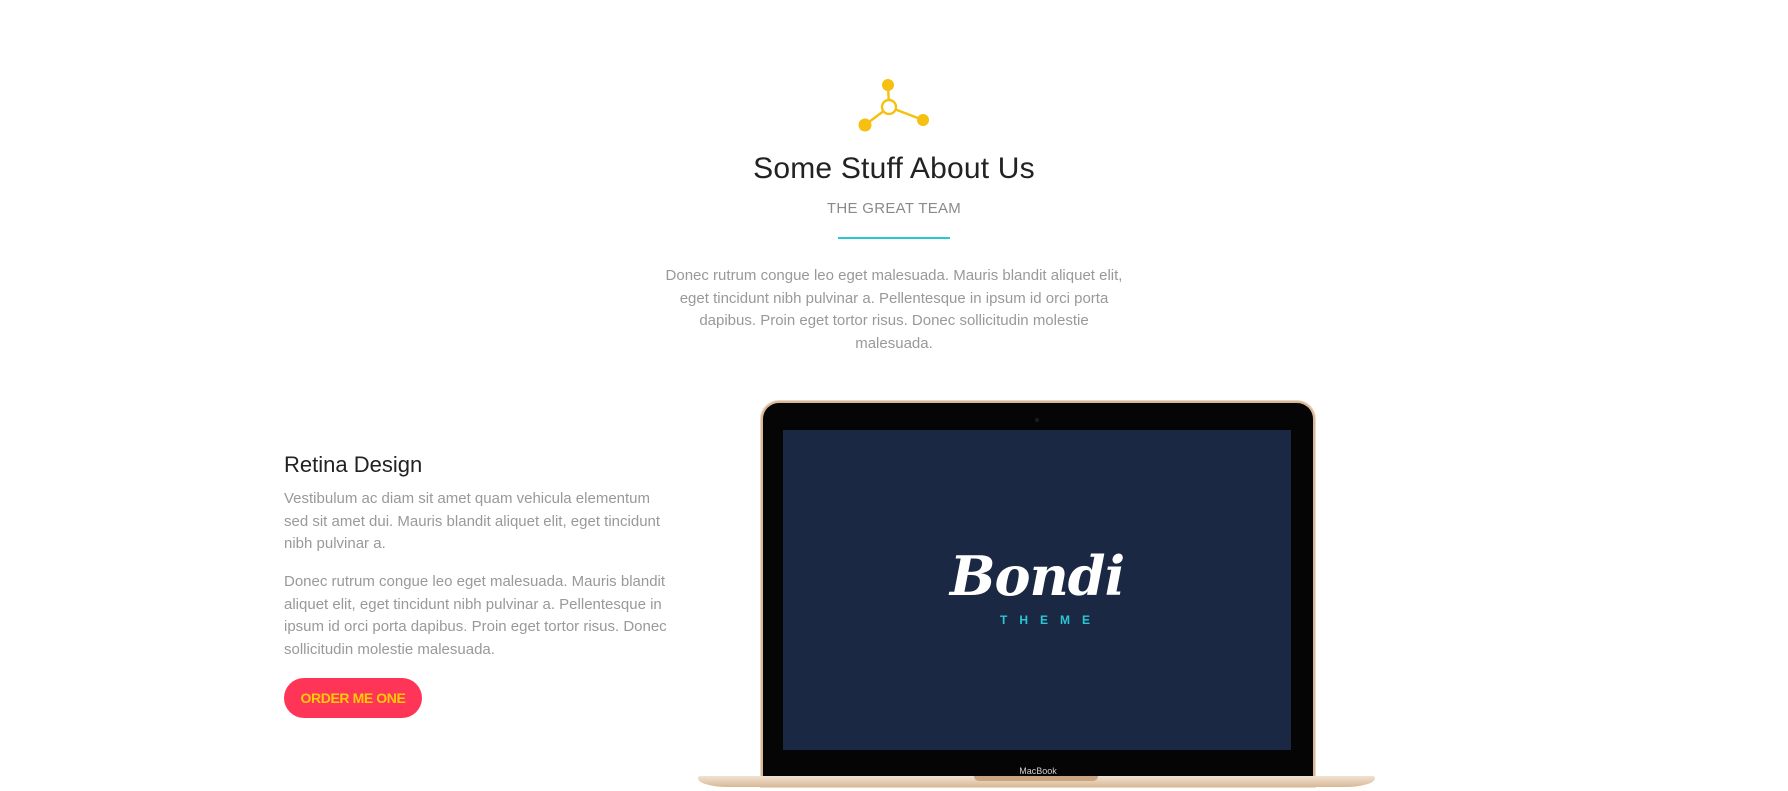 Image resolution: width=1788 pixels, height=791 pixels. I want to click on section-title: Some Stuff About Us, so click(894, 168).